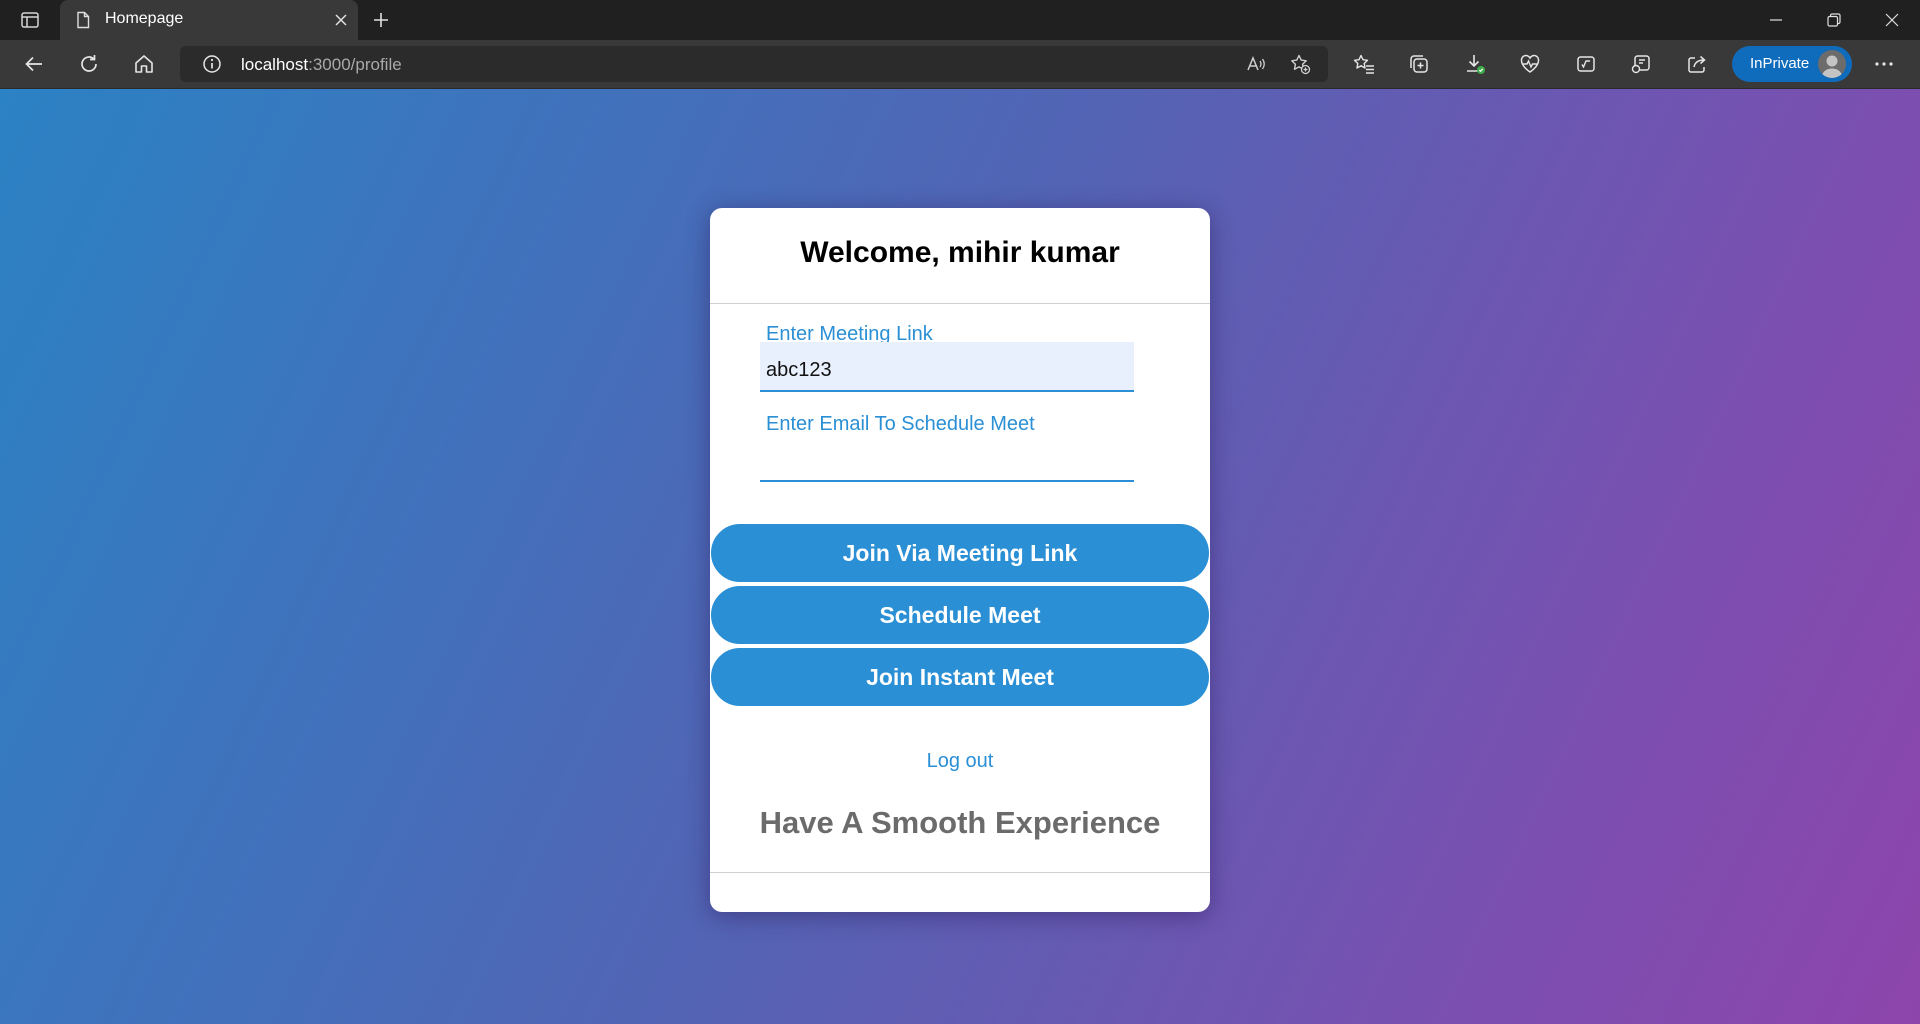 This screenshot has width=1920, height=1024. I want to click on downloads-icon, so click(1475, 64).